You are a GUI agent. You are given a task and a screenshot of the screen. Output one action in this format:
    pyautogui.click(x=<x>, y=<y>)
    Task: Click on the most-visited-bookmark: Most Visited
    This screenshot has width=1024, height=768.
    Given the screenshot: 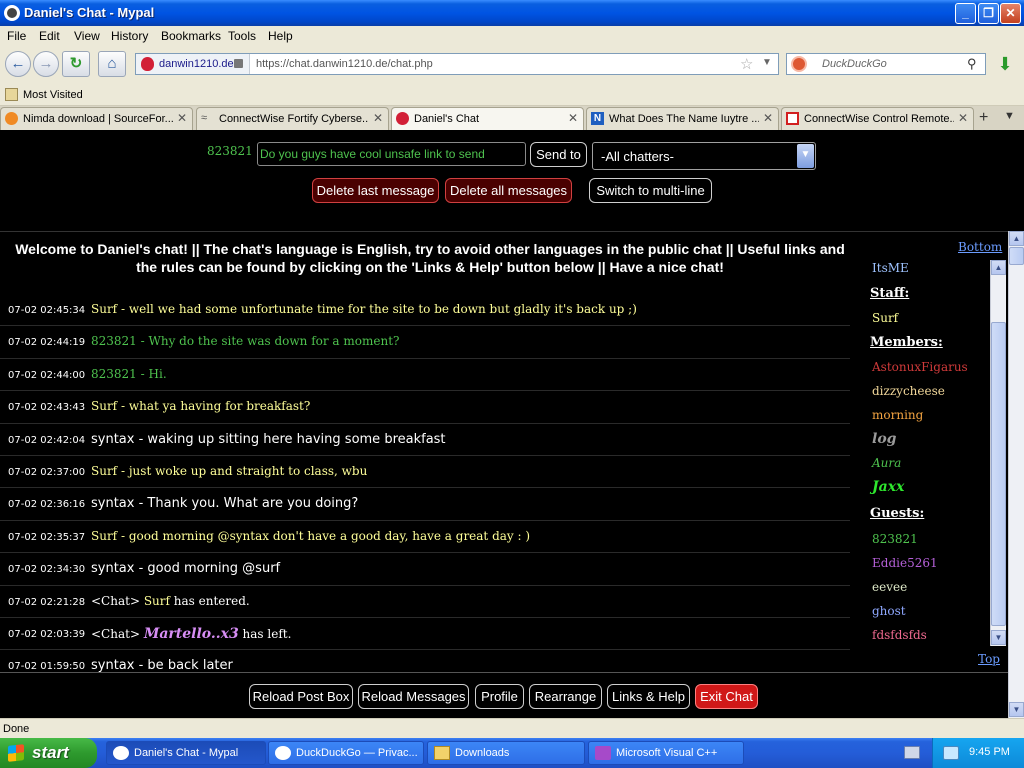 What is the action you would take?
    pyautogui.click(x=53, y=95)
    